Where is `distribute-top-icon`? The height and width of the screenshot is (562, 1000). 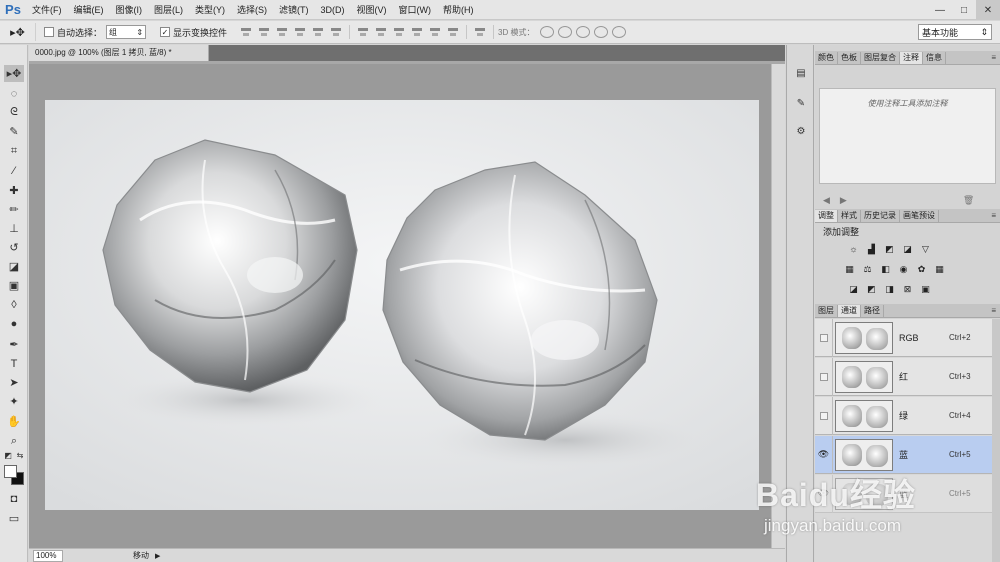 distribute-top-icon is located at coordinates (363, 32).